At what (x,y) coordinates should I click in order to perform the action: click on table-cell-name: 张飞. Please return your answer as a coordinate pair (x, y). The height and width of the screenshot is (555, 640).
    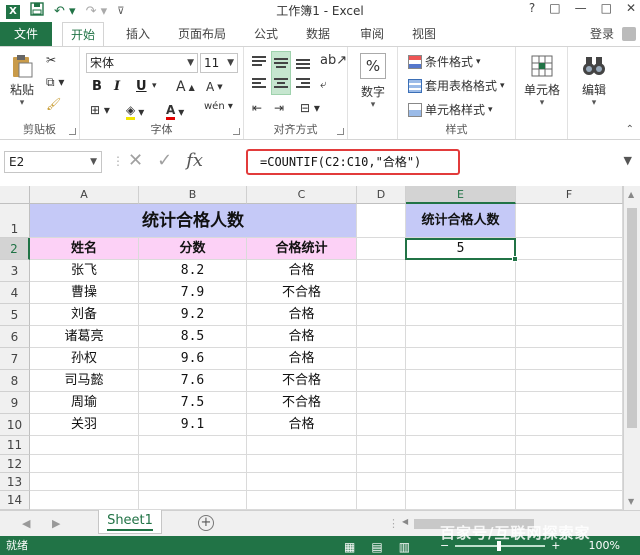
    Looking at the image, I should click on (84, 271).